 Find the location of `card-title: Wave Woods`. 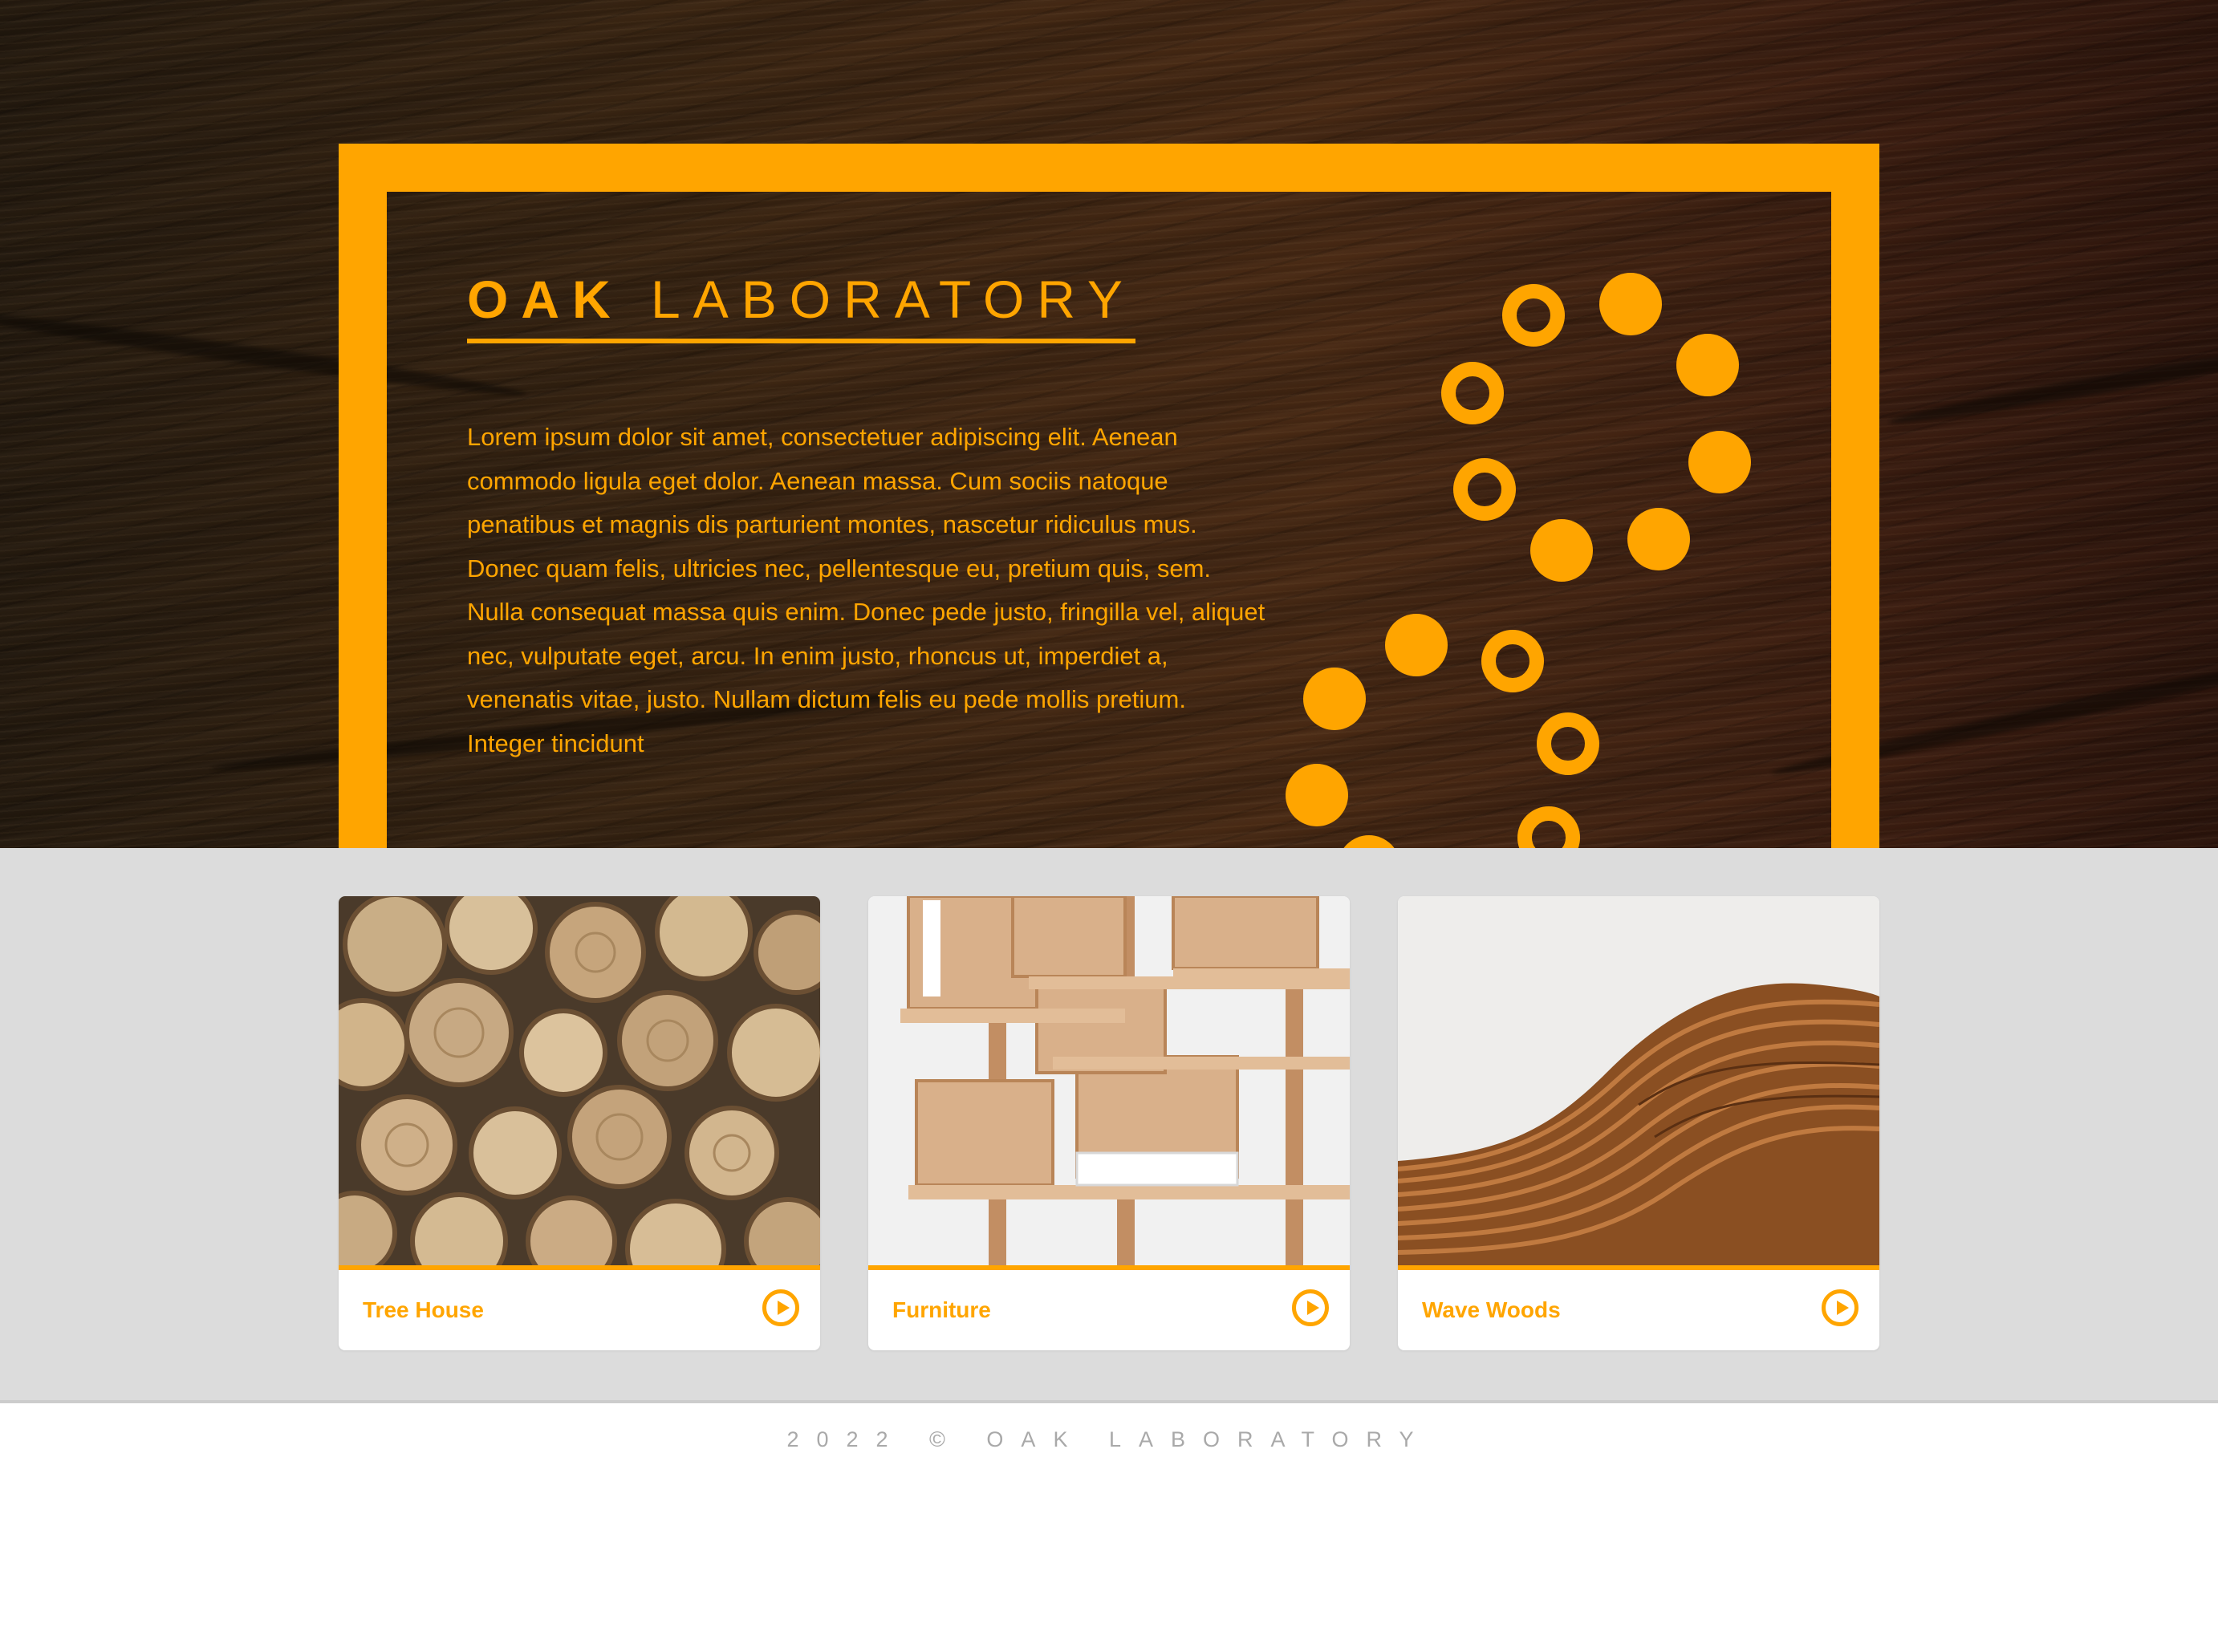

card-title: Wave Woods is located at coordinates (1491, 1310).